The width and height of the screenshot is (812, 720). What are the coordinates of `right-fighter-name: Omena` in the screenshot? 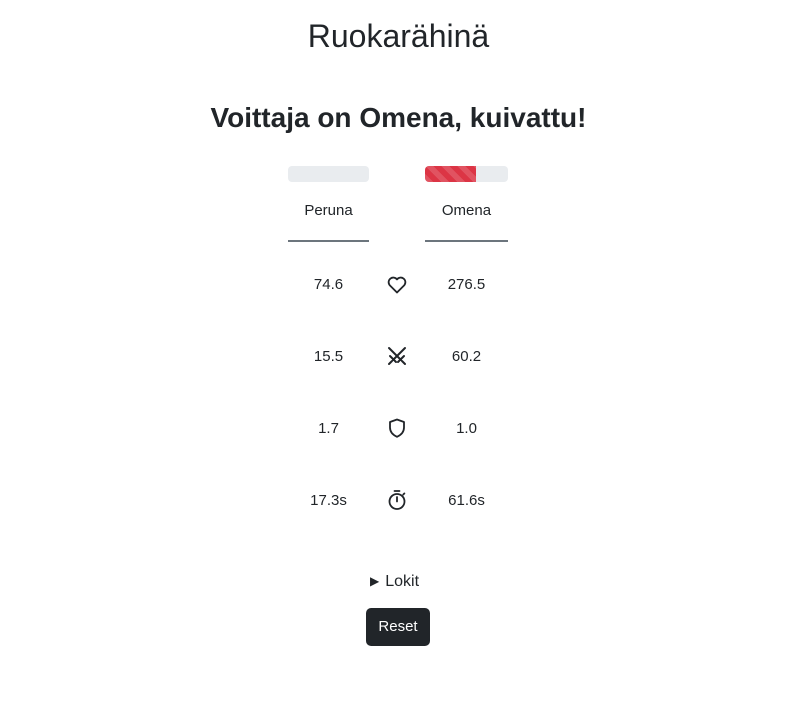 It's located at (466, 220).